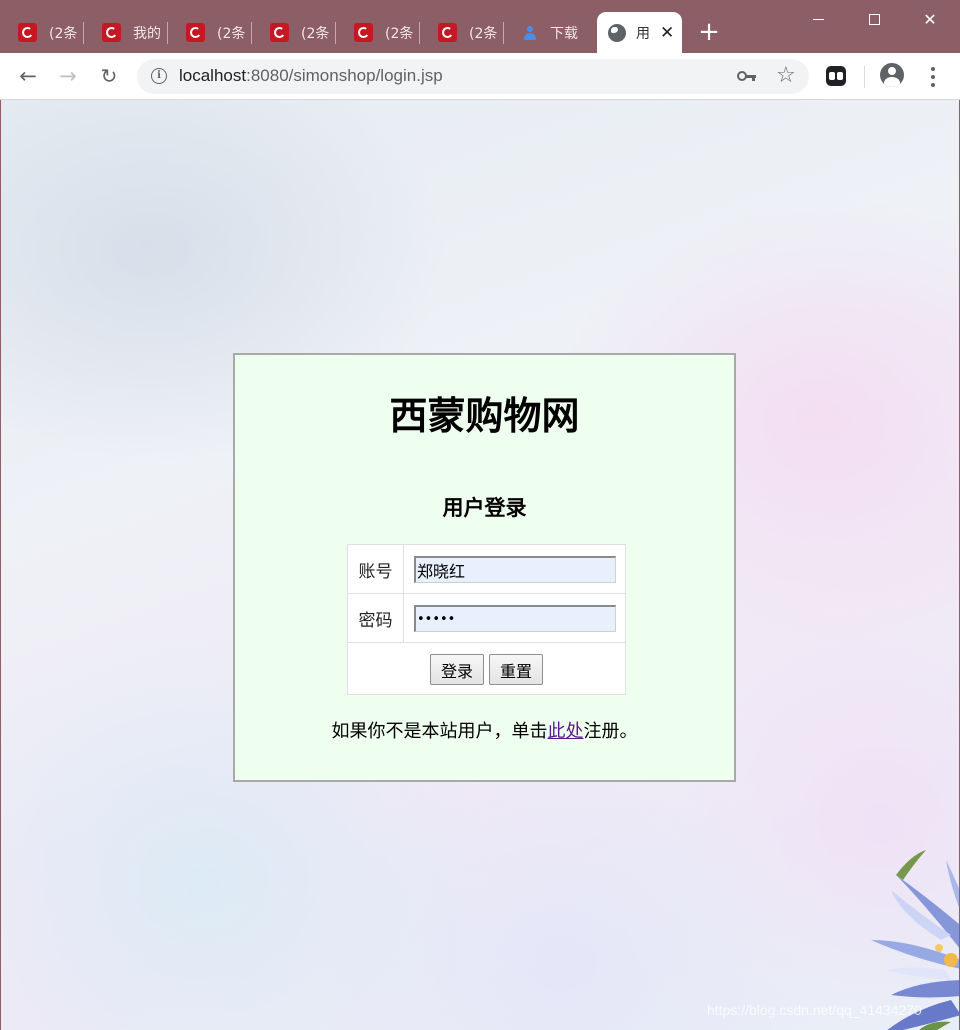 This screenshot has width=960, height=1030. I want to click on maximize-button, so click(874, 19).